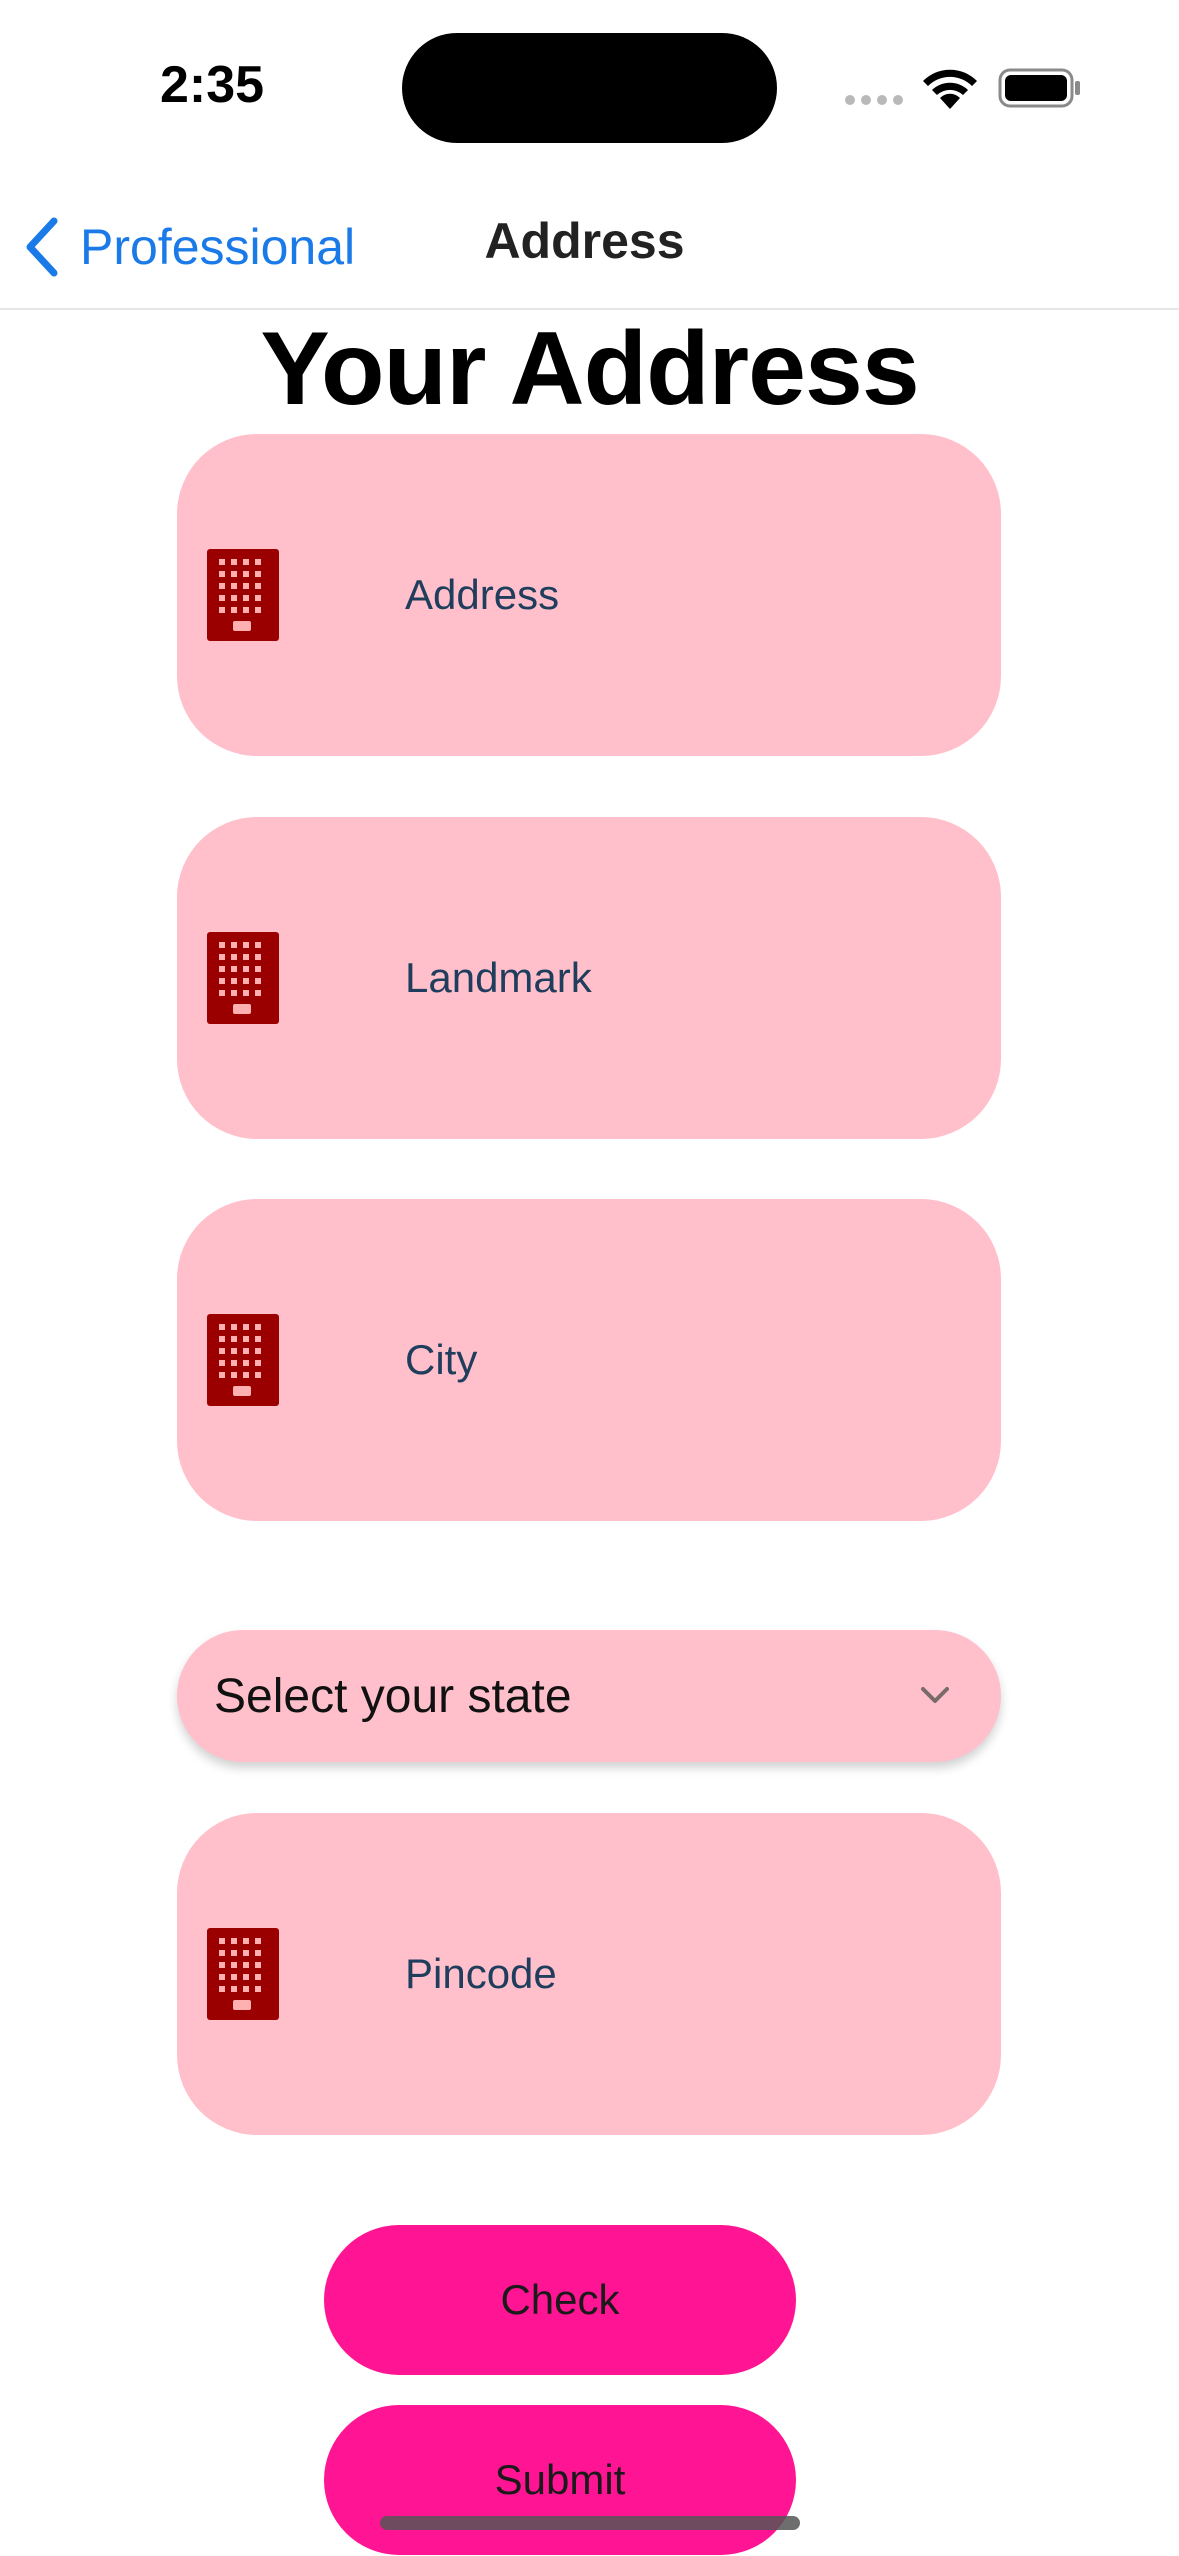  Describe the element at coordinates (589, 595) in the screenshot. I see `address-field: Address` at that location.